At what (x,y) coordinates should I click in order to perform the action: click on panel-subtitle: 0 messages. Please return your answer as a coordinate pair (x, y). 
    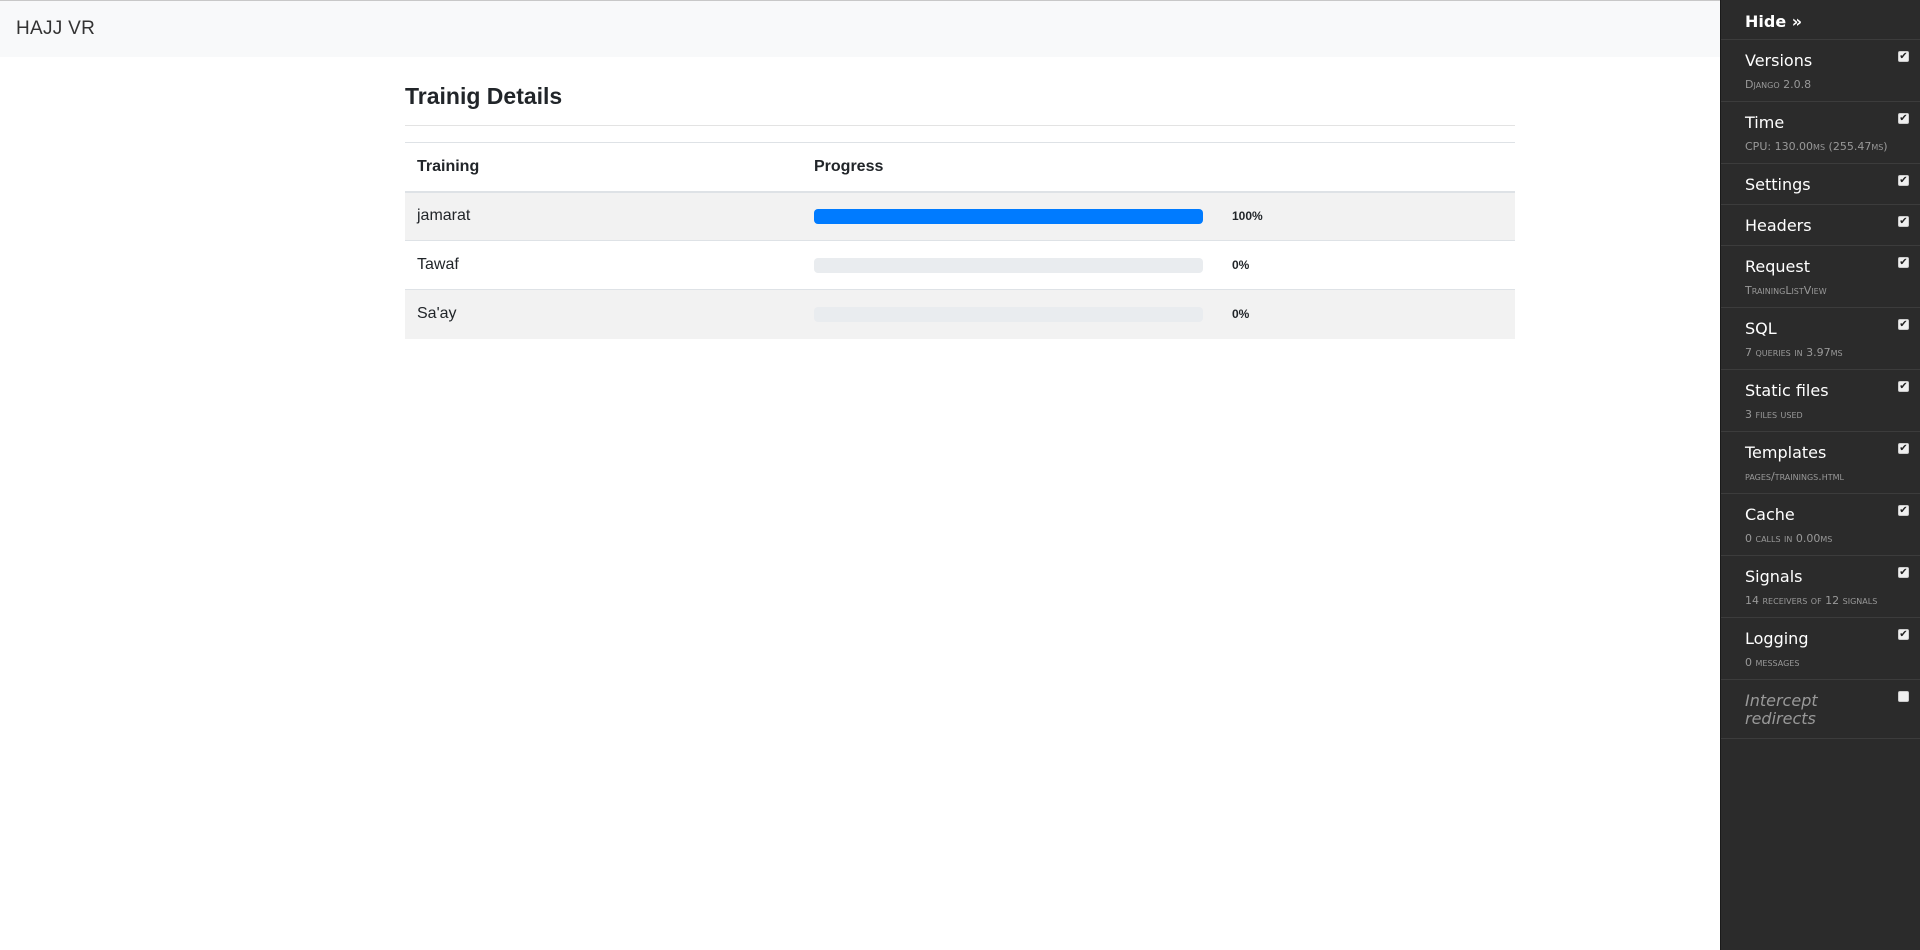
    Looking at the image, I should click on (1772, 662).